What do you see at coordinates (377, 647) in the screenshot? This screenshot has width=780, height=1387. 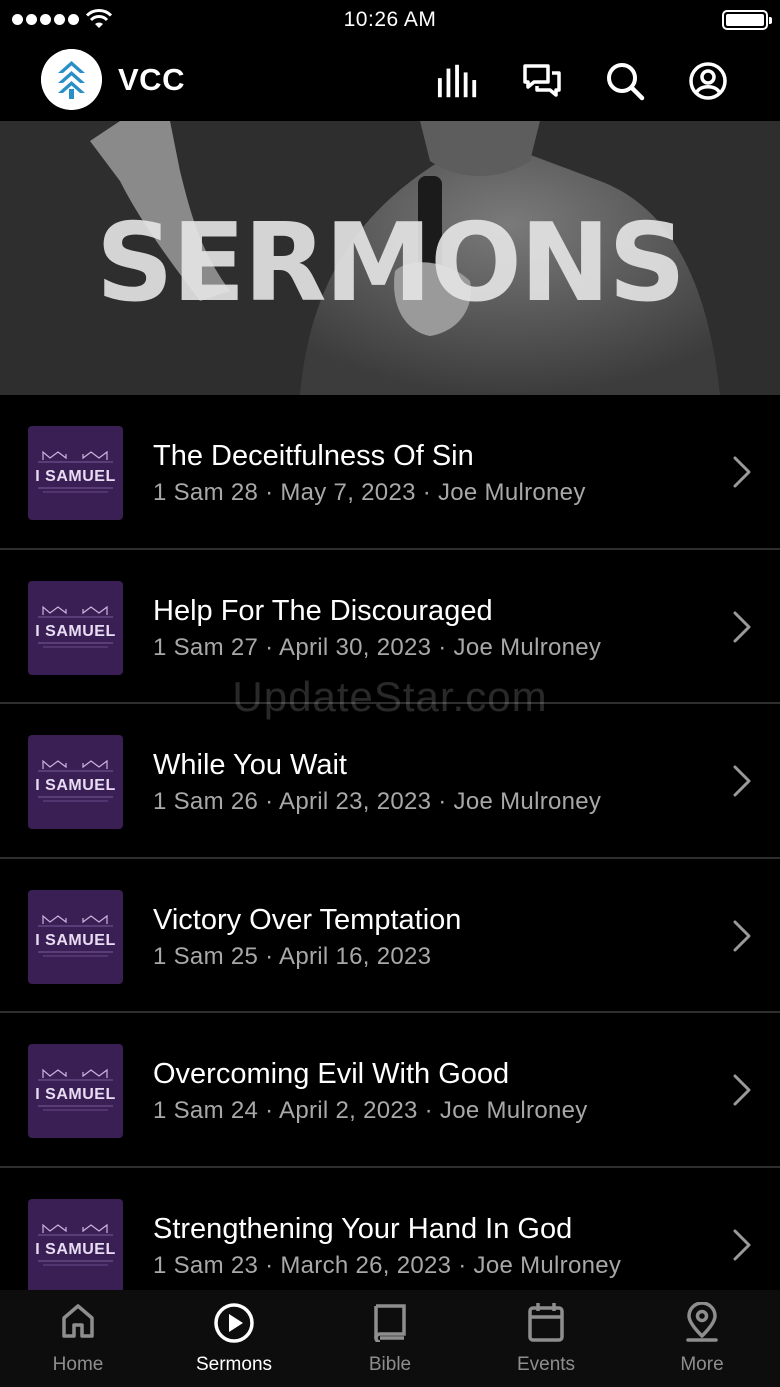 I see `sermon-meta: 1 Sam 27 · April 30, 2023 · Joe Mulroney` at bounding box center [377, 647].